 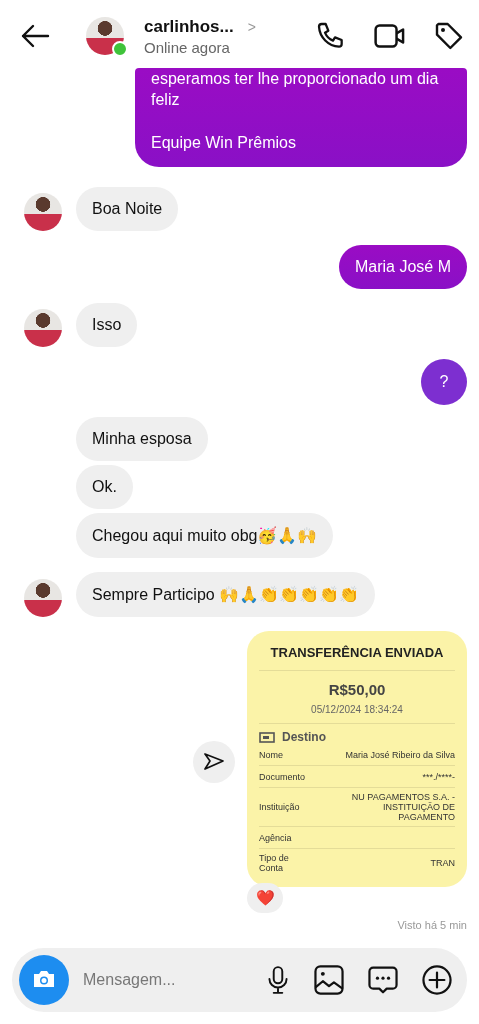 I want to click on back-arrow-icon, so click(x=35, y=36).